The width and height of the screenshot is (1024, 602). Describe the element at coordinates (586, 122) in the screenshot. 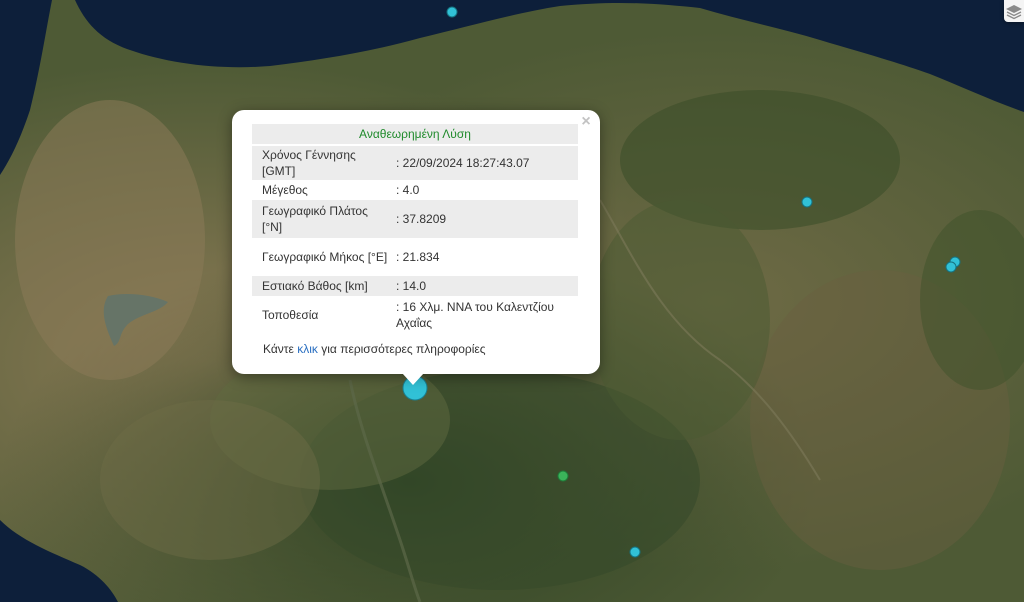

I see `close-button: ×` at that location.